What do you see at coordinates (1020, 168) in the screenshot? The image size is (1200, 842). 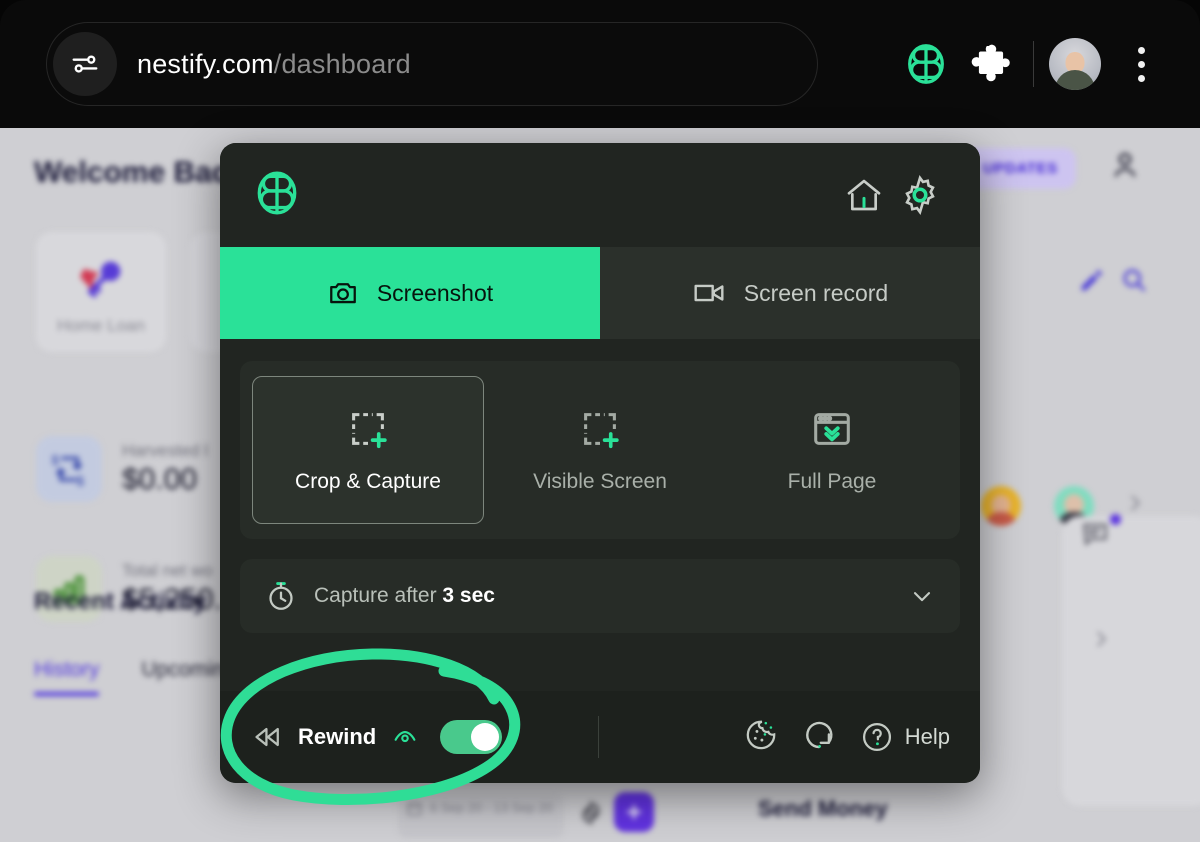 I see `status-badge: UPDATES` at bounding box center [1020, 168].